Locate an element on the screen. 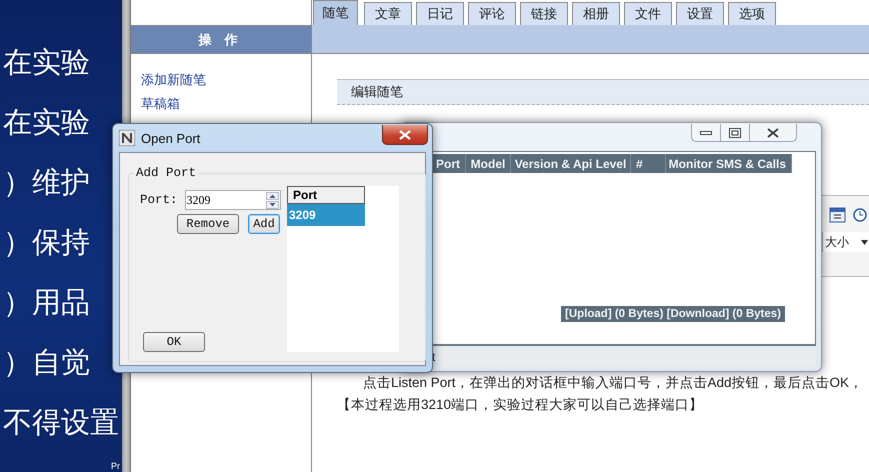 This screenshot has height=472, width=869. list-header: Port is located at coordinates (326, 195).